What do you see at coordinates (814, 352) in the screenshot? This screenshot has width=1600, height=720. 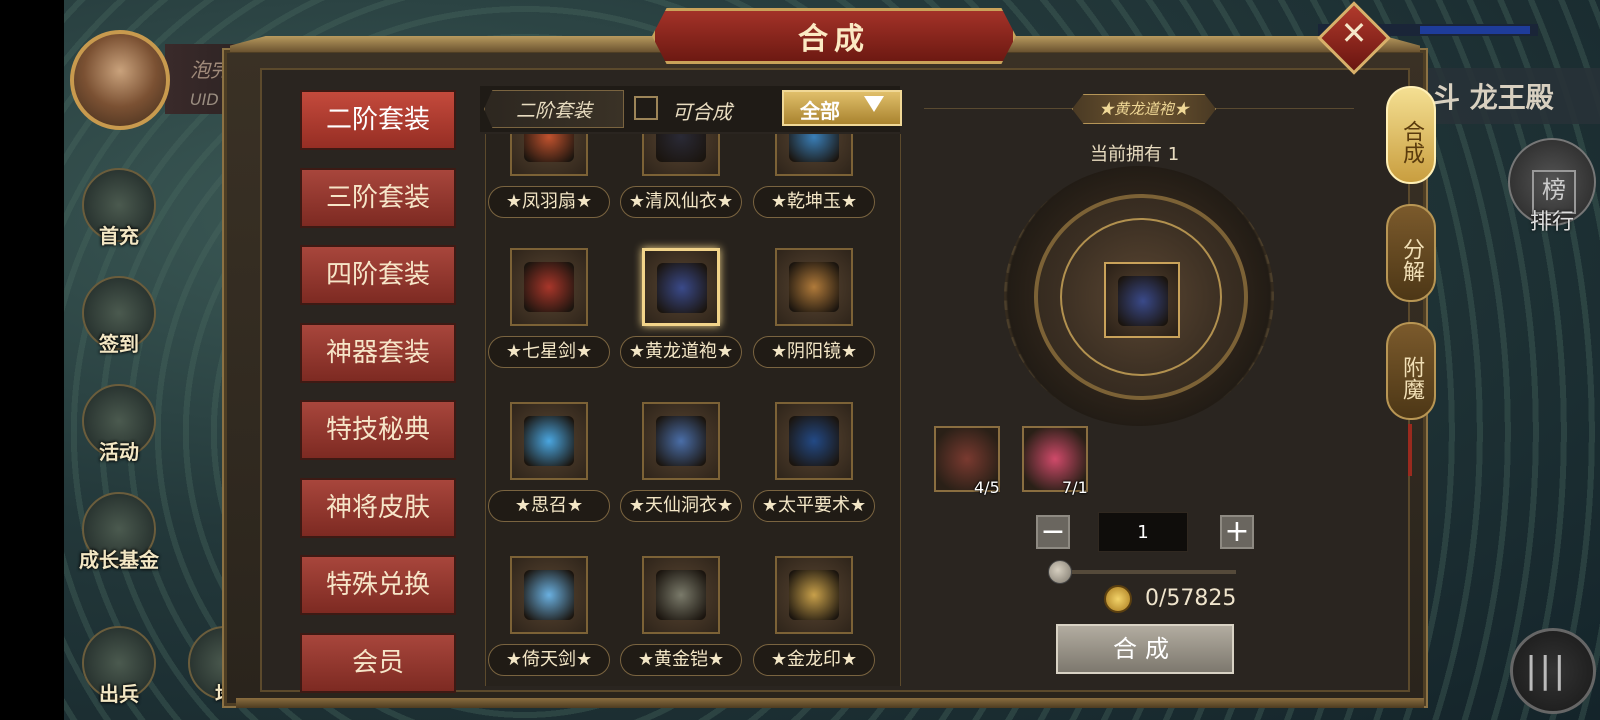 I see `item-label: ★阴阳镜★` at bounding box center [814, 352].